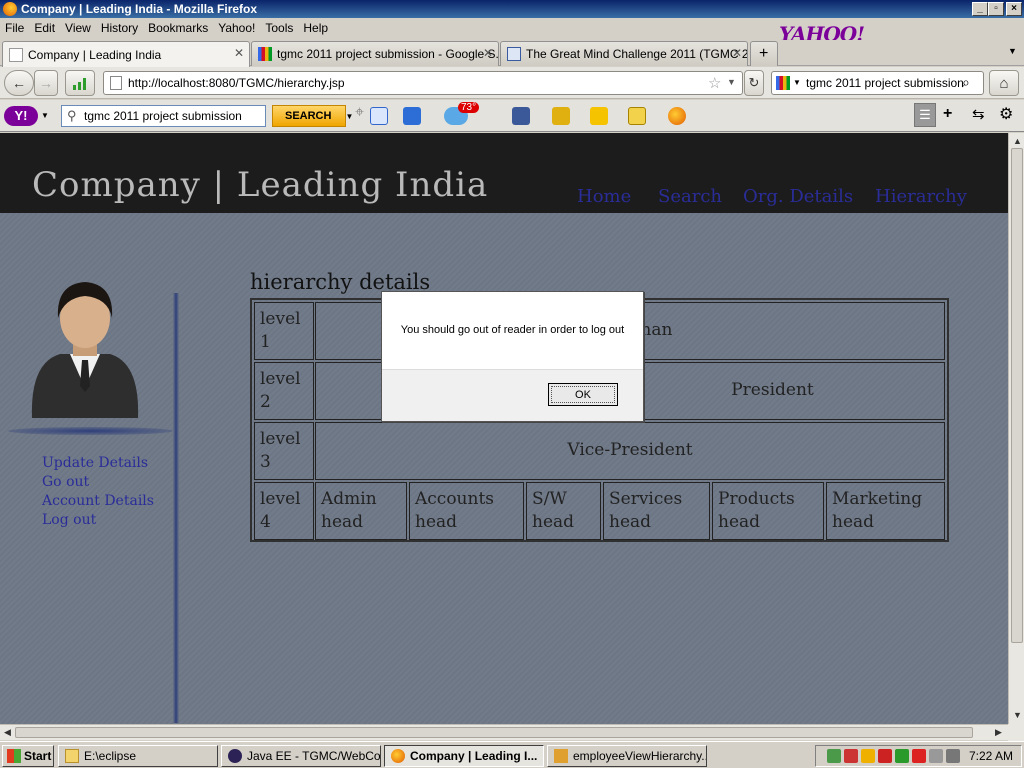 Image resolution: width=1024 pixels, height=768 pixels. What do you see at coordinates (119, 28) in the screenshot?
I see `menu-history: History` at bounding box center [119, 28].